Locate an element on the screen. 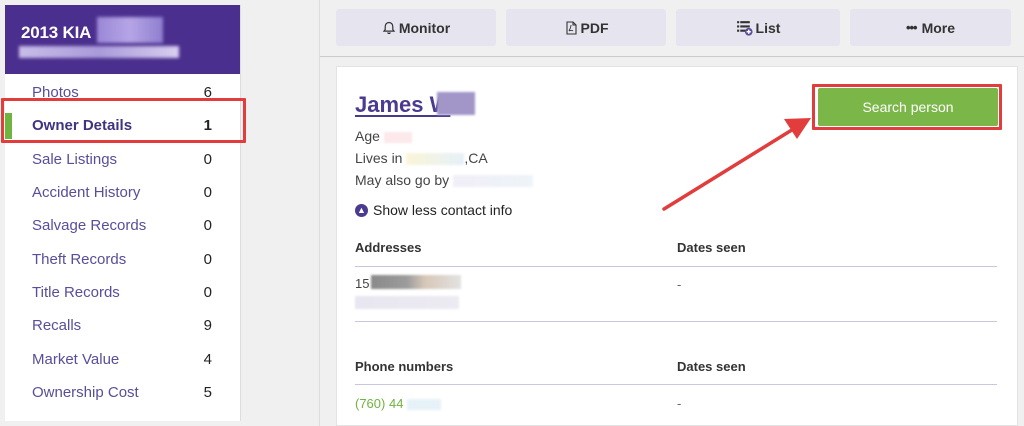 This screenshot has width=1024, height=426. sidebar-item-label: Title Records is located at coordinates (76, 292).